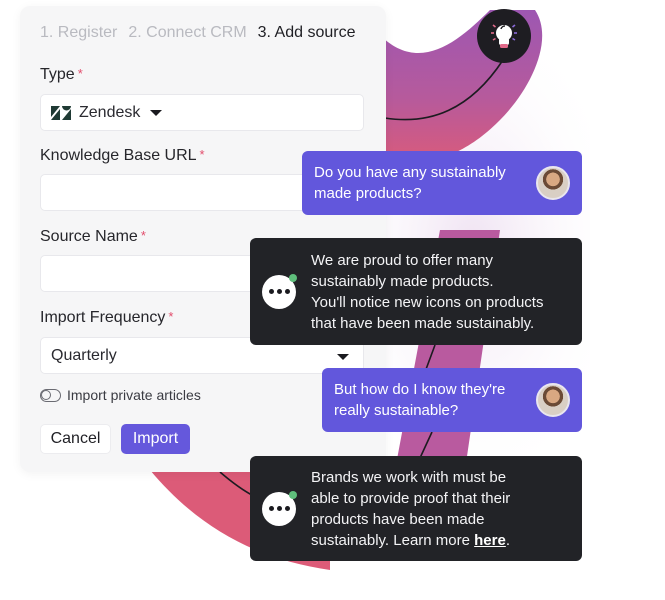 Image resolution: width=665 pixels, height=600 pixels. Describe the element at coordinates (78, 33) in the screenshot. I see `step-register: 1. Register` at that location.